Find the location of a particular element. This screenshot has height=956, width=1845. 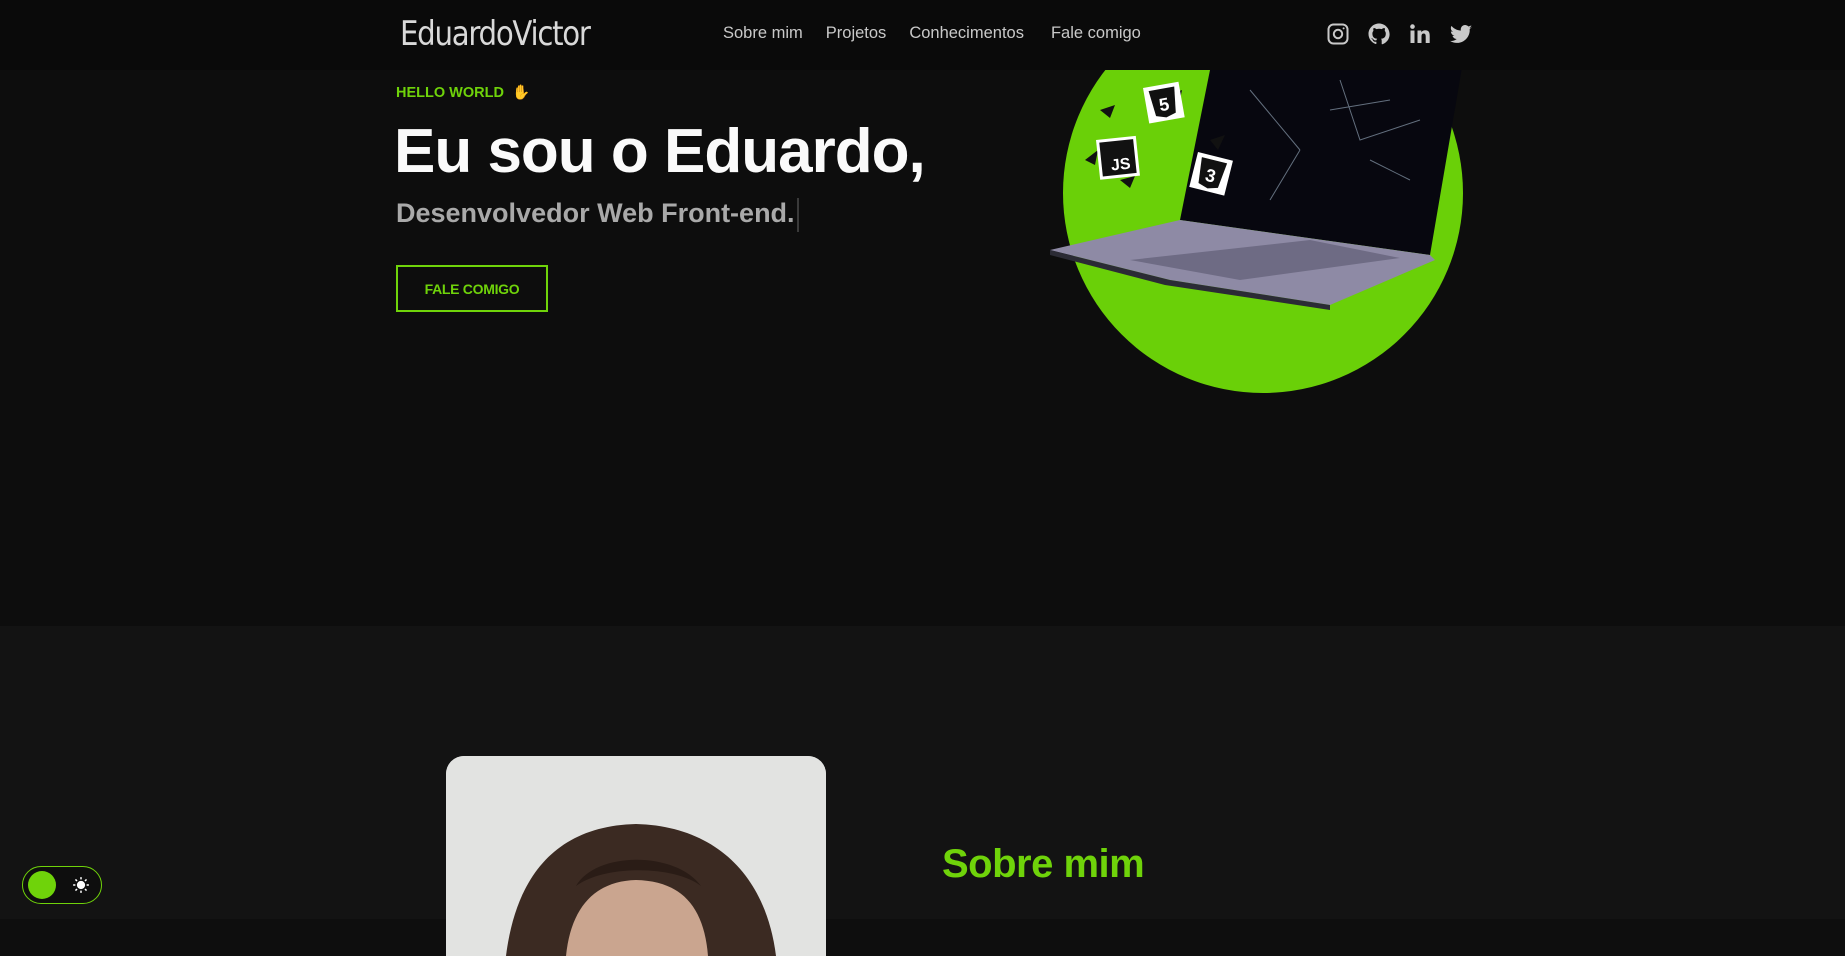

about-title: Sobre mim is located at coordinates (1043, 864).